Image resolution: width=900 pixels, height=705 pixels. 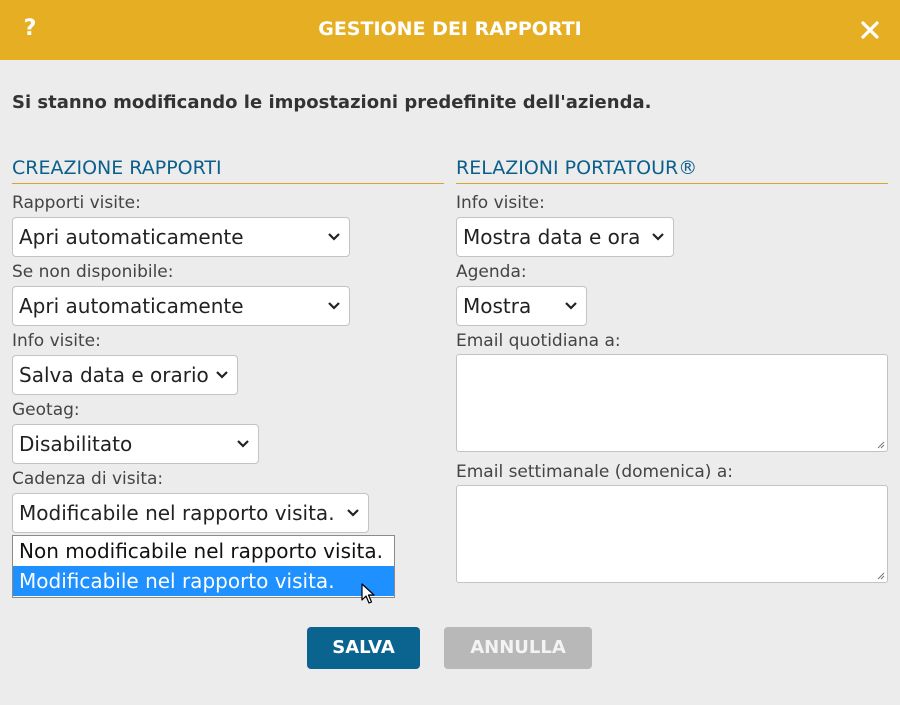 I want to click on geotag-value: Disabilitato, so click(x=76, y=444).